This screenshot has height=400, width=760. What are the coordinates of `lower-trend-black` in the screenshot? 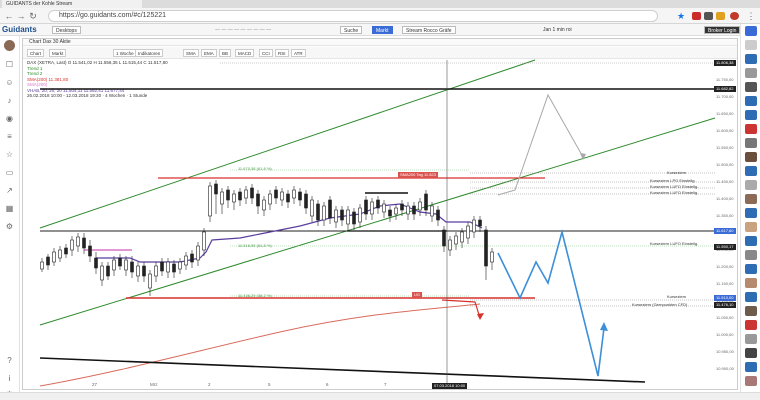 It's located at (342, 370).